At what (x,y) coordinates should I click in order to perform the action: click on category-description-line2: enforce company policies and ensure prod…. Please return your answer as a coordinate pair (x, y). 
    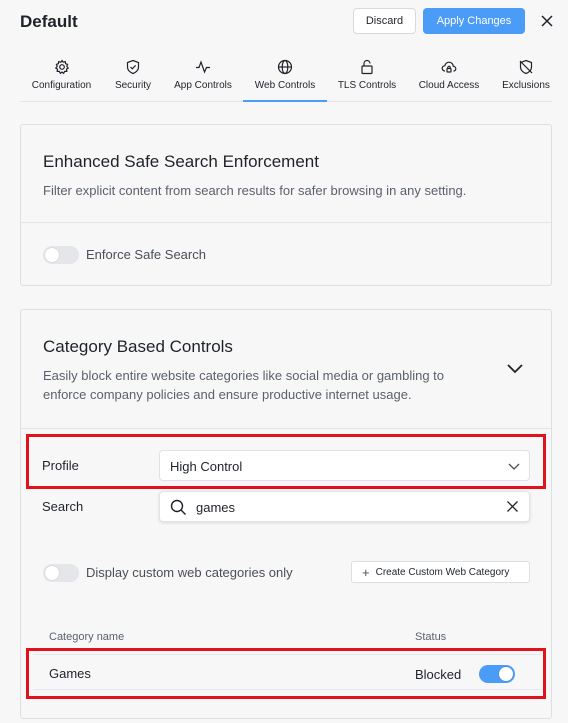
    Looking at the image, I should click on (227, 394).